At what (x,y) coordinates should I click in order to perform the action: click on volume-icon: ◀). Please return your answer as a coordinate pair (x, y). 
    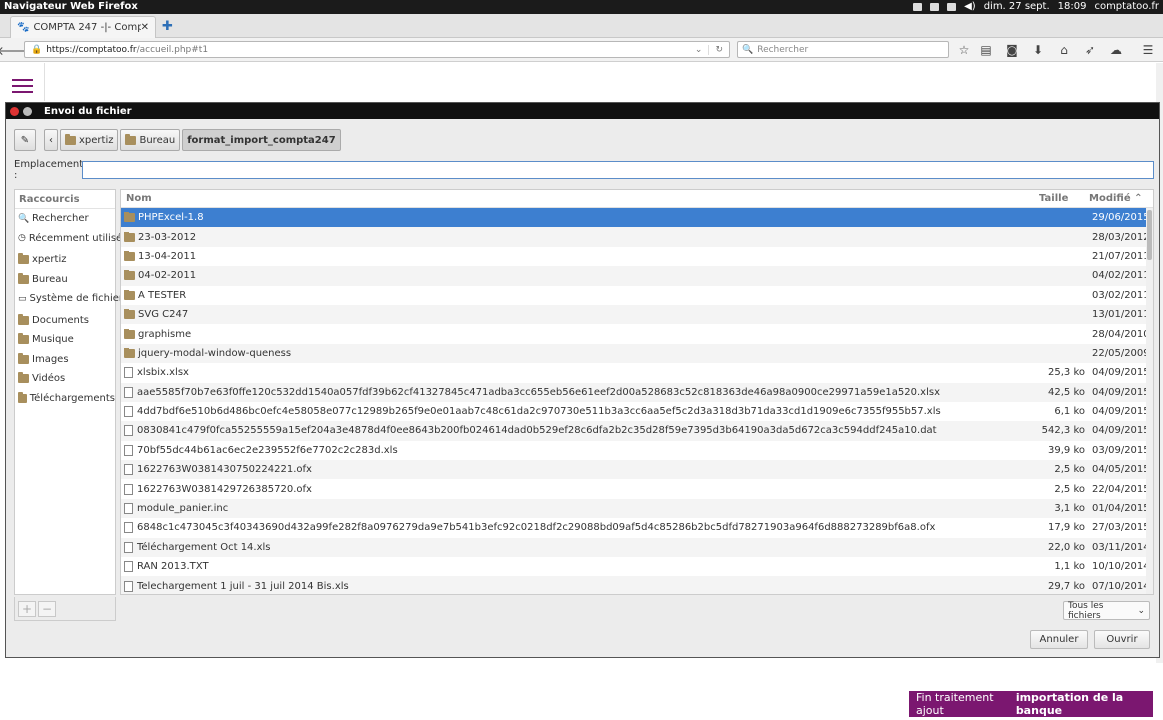
    Looking at the image, I should click on (970, 6).